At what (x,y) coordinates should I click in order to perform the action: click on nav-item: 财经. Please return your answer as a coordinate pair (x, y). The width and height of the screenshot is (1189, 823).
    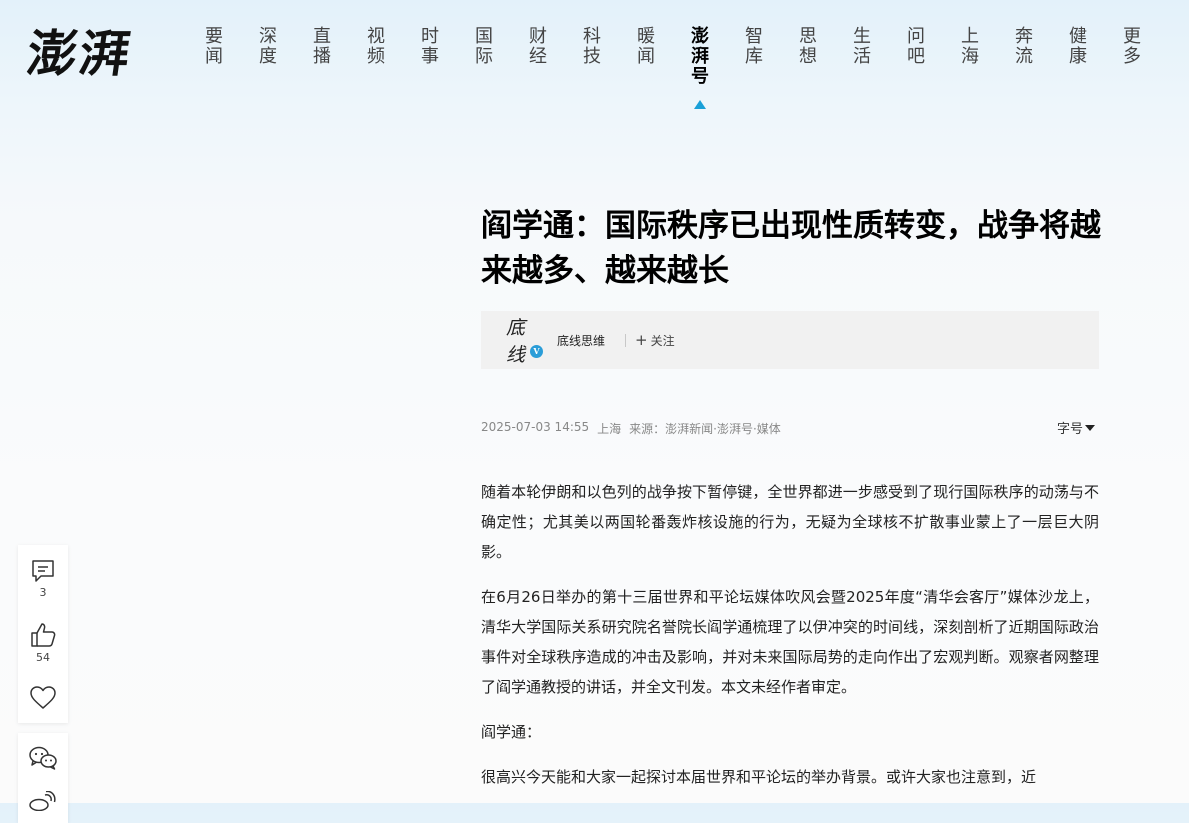
    Looking at the image, I should click on (538, 47).